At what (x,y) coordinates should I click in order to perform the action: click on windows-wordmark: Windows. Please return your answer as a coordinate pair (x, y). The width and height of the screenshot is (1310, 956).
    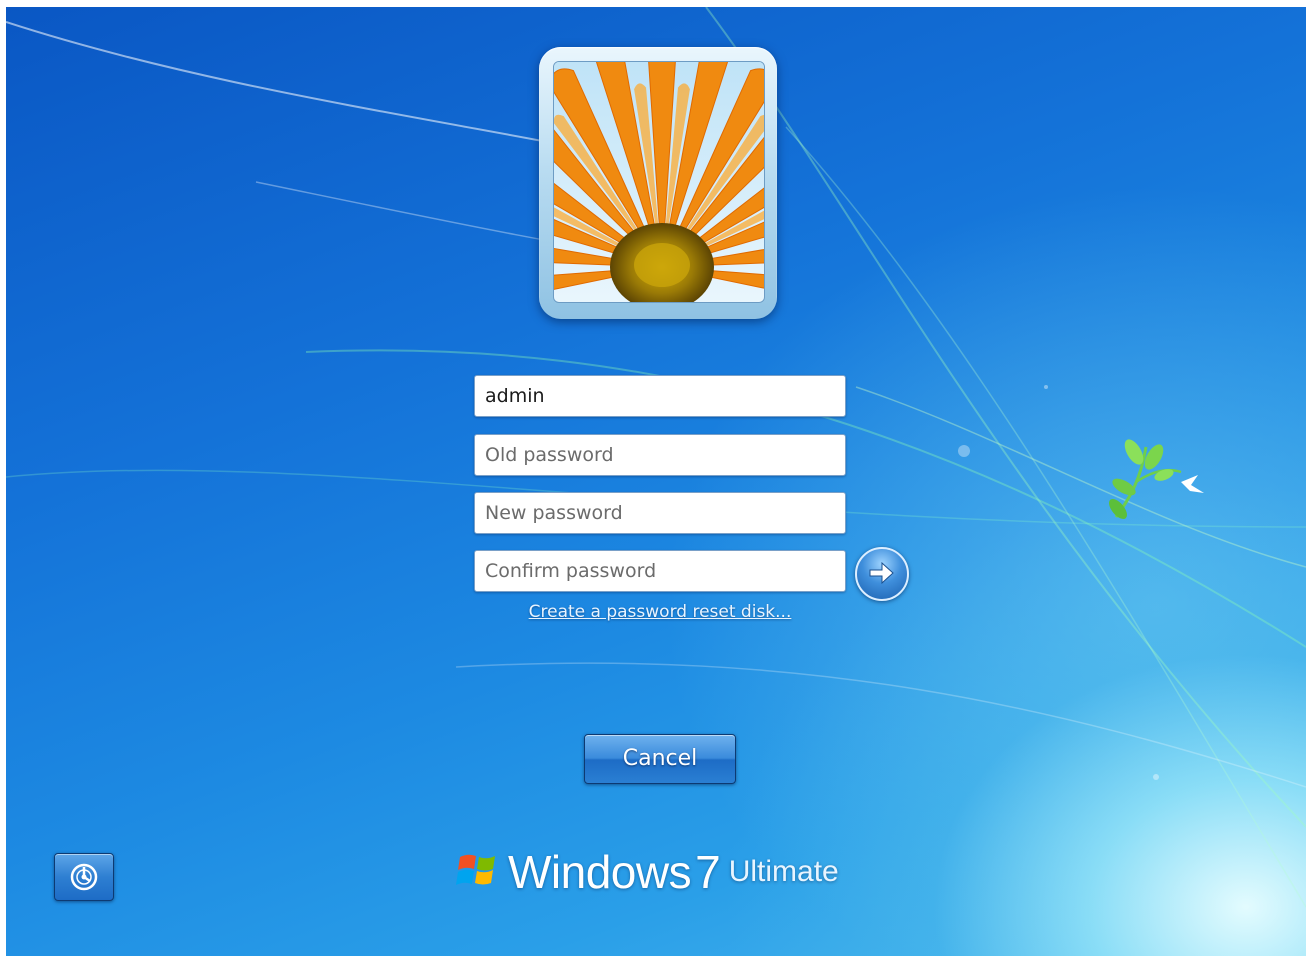
    Looking at the image, I should click on (600, 872).